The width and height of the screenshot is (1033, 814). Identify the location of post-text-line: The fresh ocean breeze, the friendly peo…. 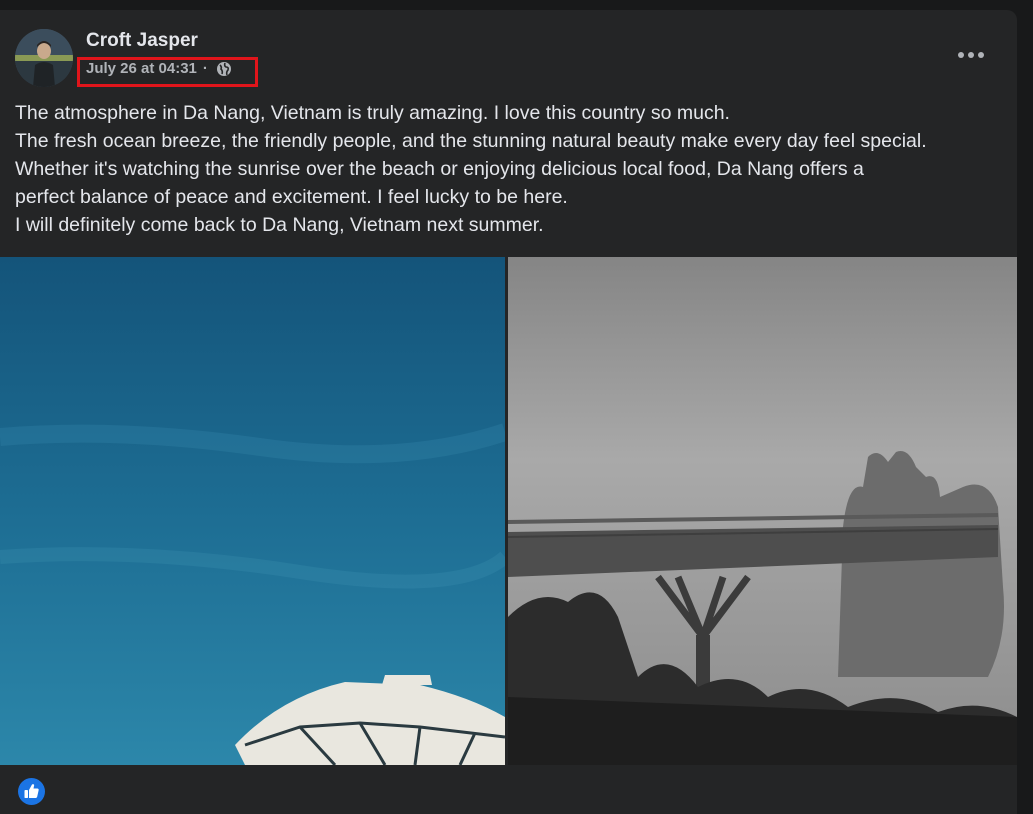
(471, 141).